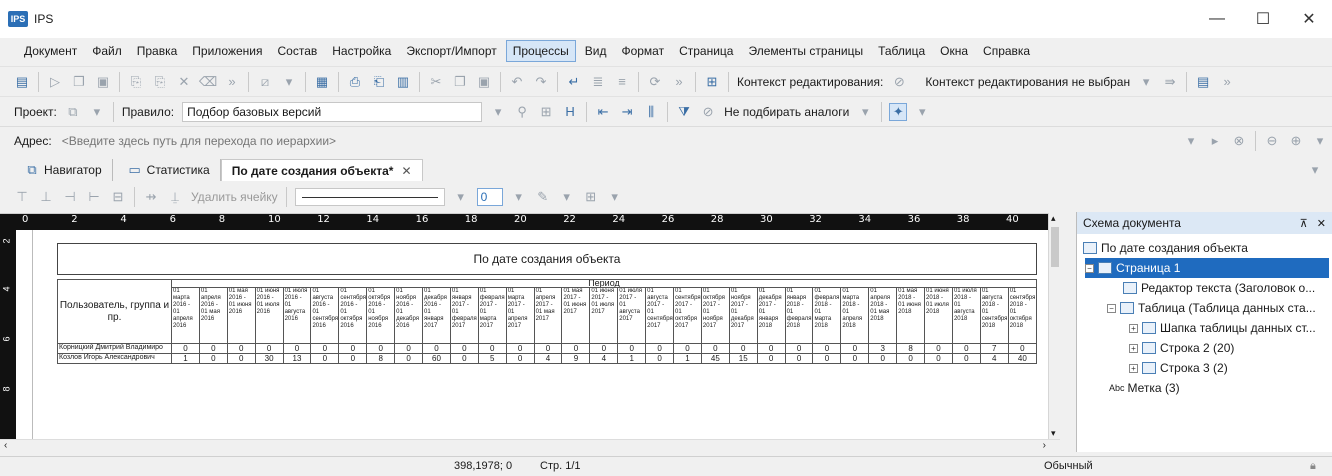 The width and height of the screenshot is (1332, 476). What do you see at coordinates (1272, 141) in the screenshot?
I see `back-icon: ⊖` at bounding box center [1272, 141].